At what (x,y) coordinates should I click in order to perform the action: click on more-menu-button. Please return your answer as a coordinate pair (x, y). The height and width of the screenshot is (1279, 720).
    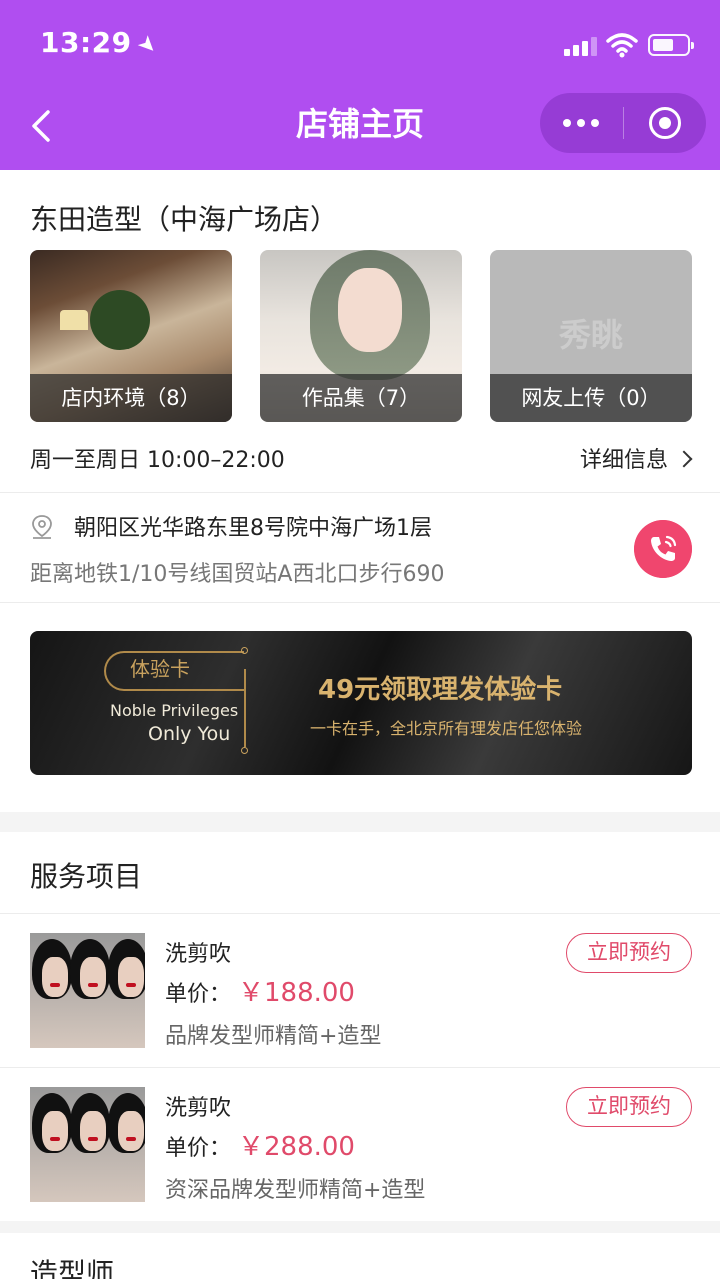
    Looking at the image, I should click on (581, 123).